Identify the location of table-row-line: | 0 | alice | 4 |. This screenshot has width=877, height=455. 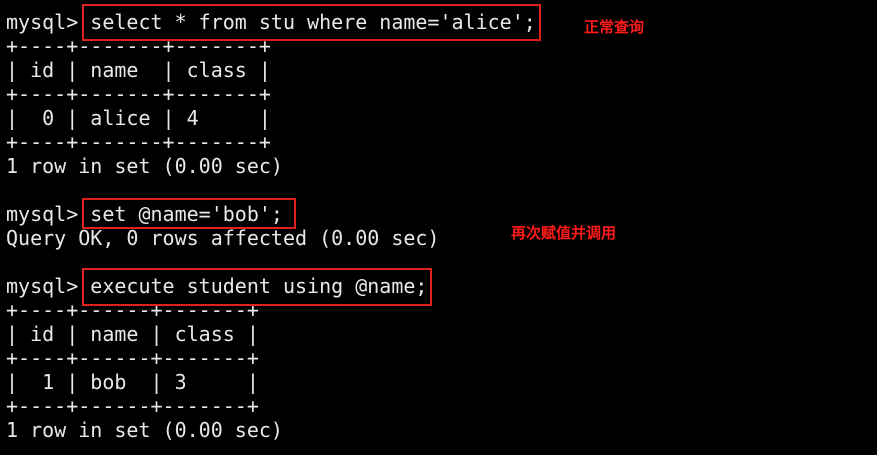
(138, 118).